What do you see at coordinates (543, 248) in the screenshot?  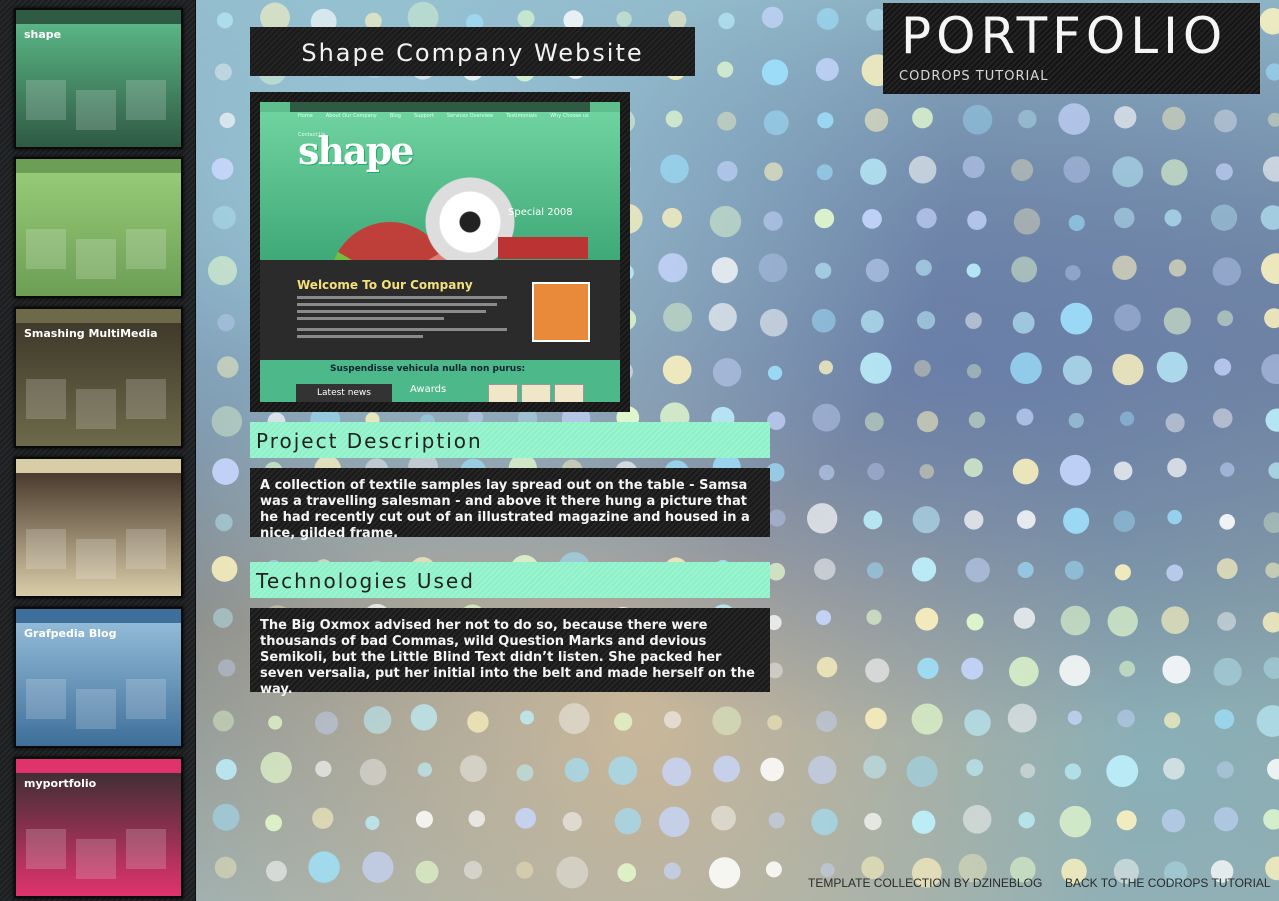 I see `preview-search-box` at bounding box center [543, 248].